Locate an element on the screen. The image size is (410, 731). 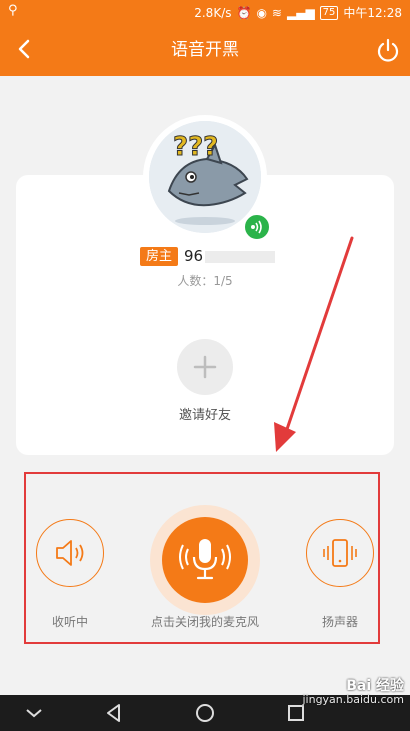
plus-icon is located at coordinates (205, 367).